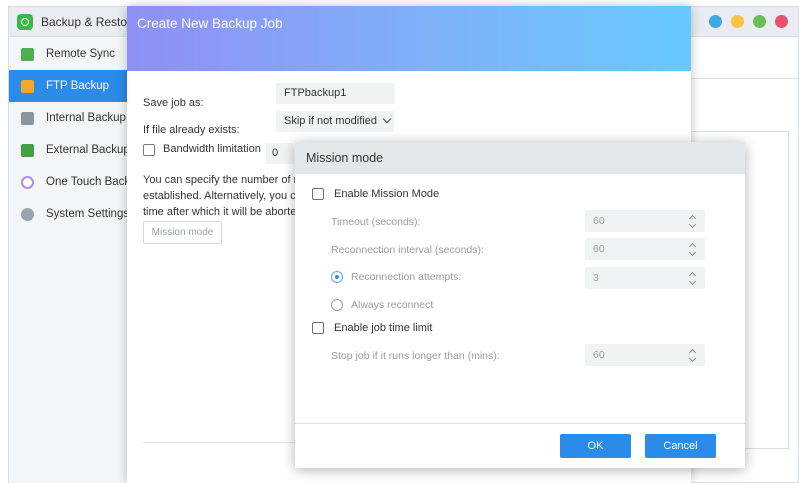  Describe the element at coordinates (81, 54) in the screenshot. I see `sidebar-item-label: Remote Sync` at that location.